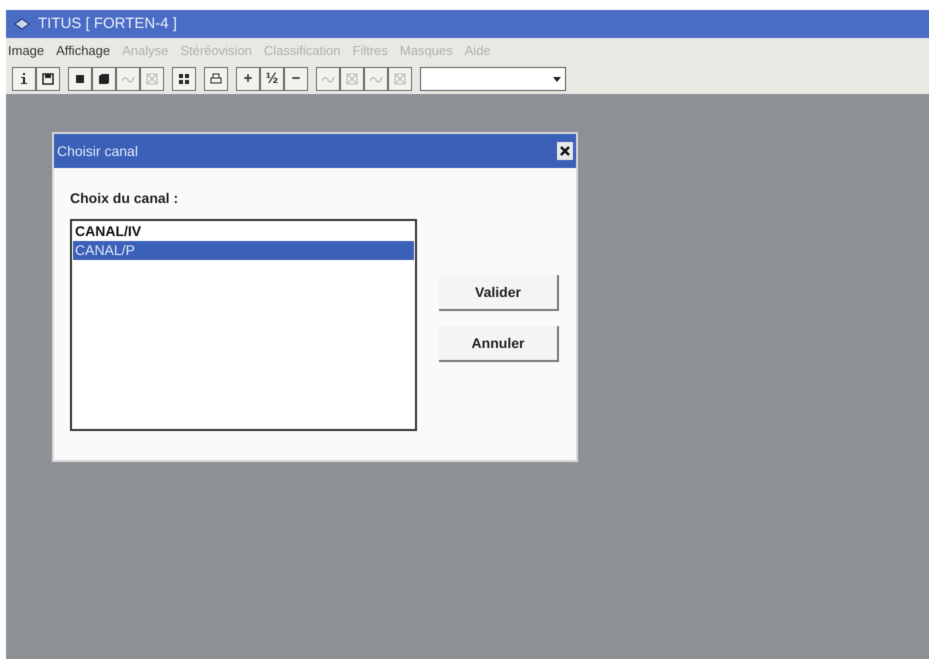 The image size is (929, 659). Describe the element at coordinates (243, 250) in the screenshot. I see `list-item: CANAL/P` at that location.